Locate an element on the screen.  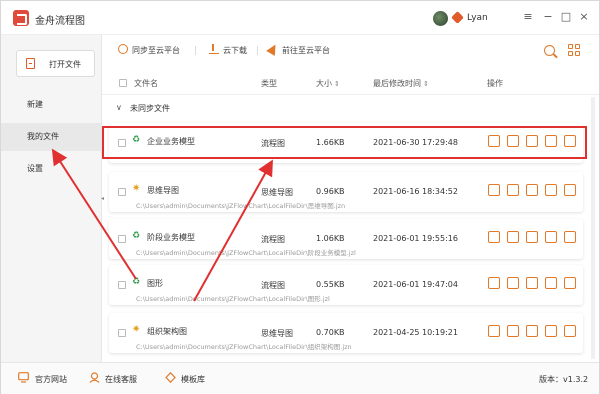
chevron-down-icon: ∨ is located at coordinates (119, 107).